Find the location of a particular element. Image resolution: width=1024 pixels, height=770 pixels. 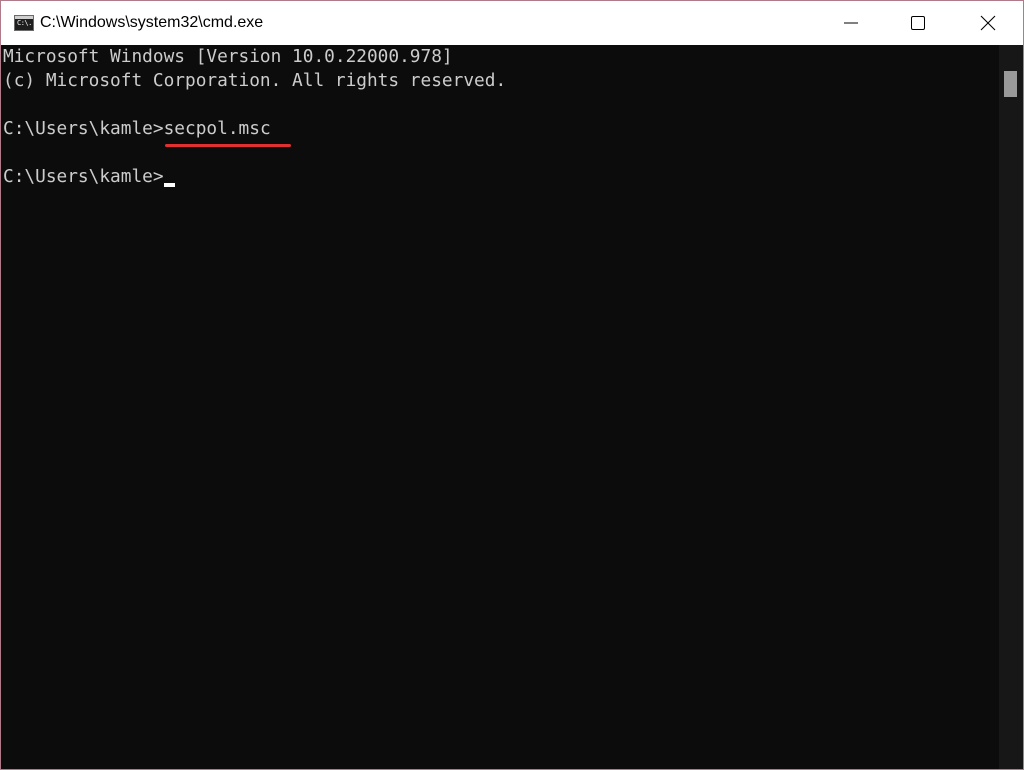

command-highlight-underline is located at coordinates (228, 145).